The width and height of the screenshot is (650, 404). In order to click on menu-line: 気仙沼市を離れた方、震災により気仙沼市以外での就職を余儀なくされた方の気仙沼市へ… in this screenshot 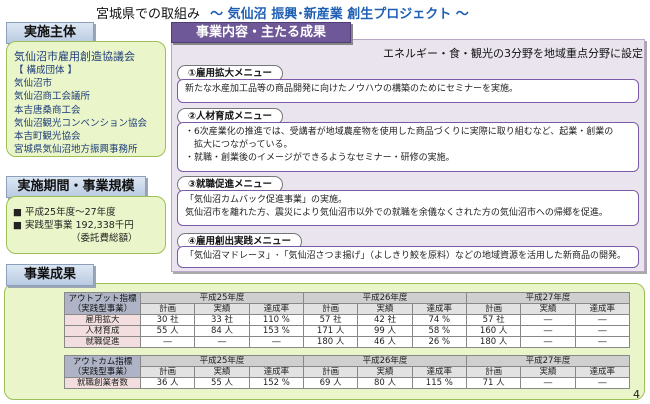, I will do `click(396, 213)`.